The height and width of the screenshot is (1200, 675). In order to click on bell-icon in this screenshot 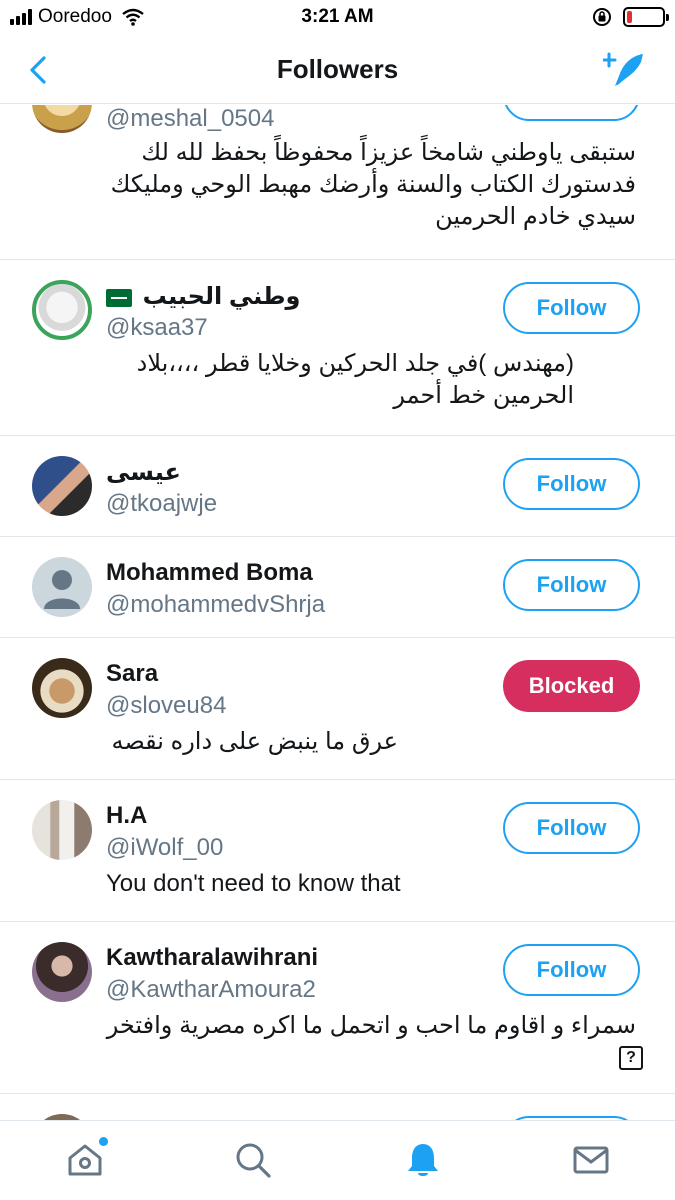, I will do `click(423, 1160)`.